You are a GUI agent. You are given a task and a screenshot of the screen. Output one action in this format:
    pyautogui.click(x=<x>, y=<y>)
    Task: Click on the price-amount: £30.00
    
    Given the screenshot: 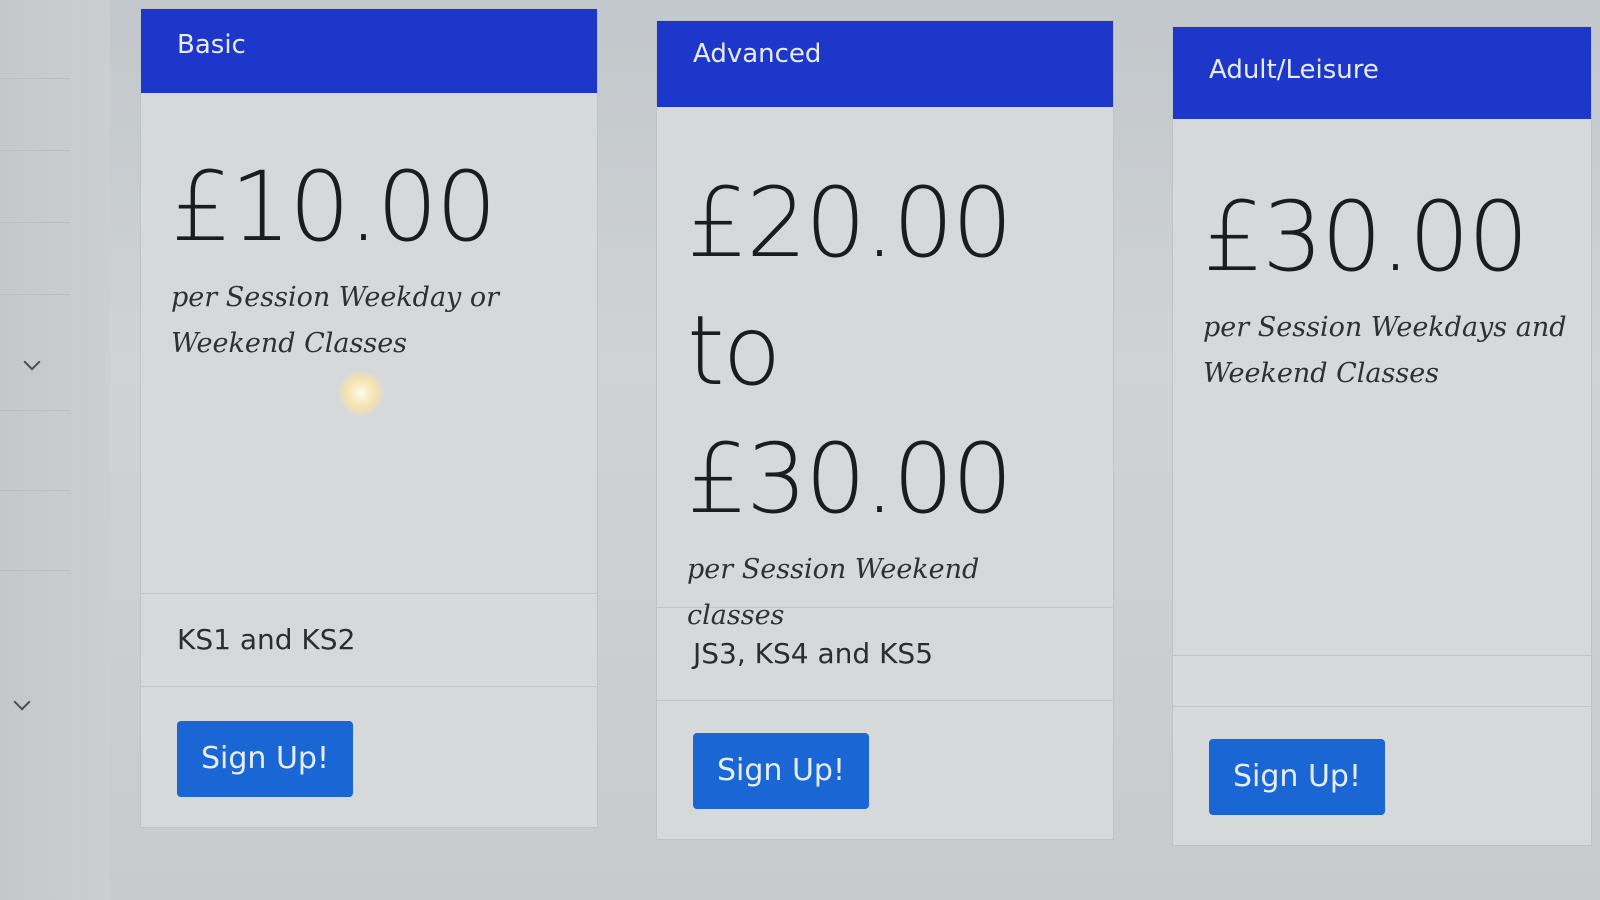 What is the action you would take?
    pyautogui.click(x=1366, y=237)
    